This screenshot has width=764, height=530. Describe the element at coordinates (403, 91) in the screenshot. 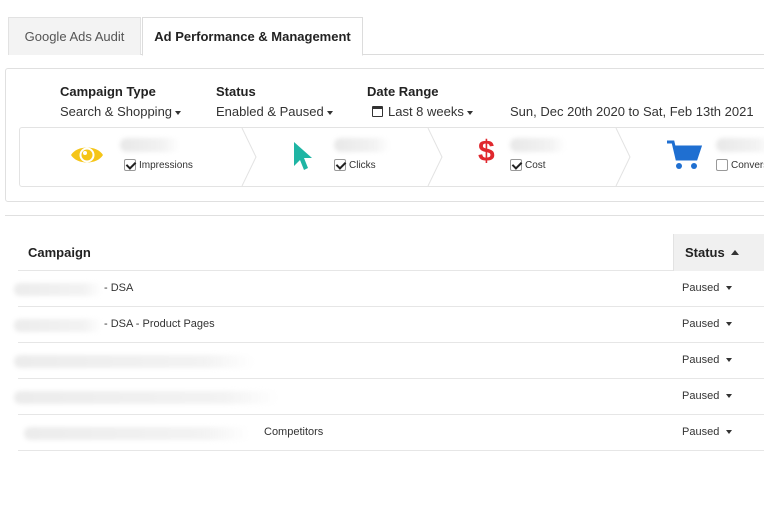

I see `date-range-label: Date Range` at that location.